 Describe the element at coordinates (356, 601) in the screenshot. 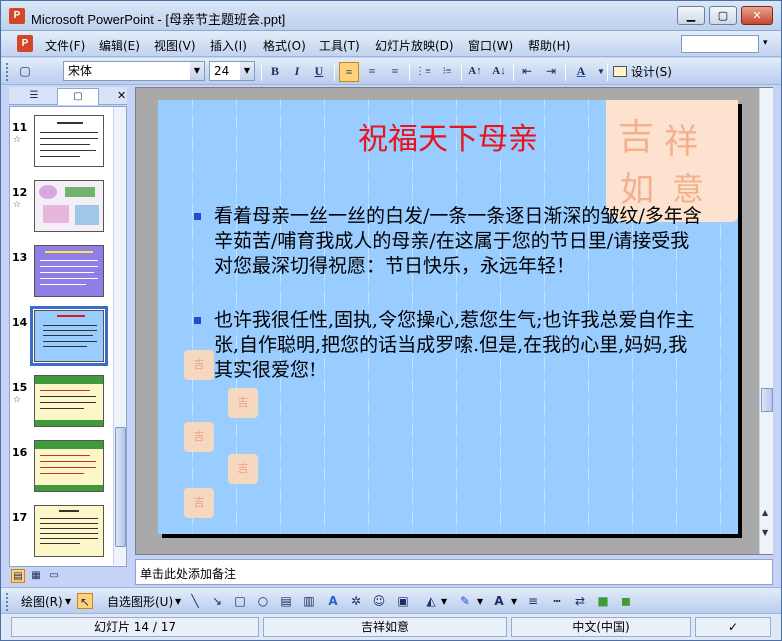

I see `diagram-icon: ✲` at that location.